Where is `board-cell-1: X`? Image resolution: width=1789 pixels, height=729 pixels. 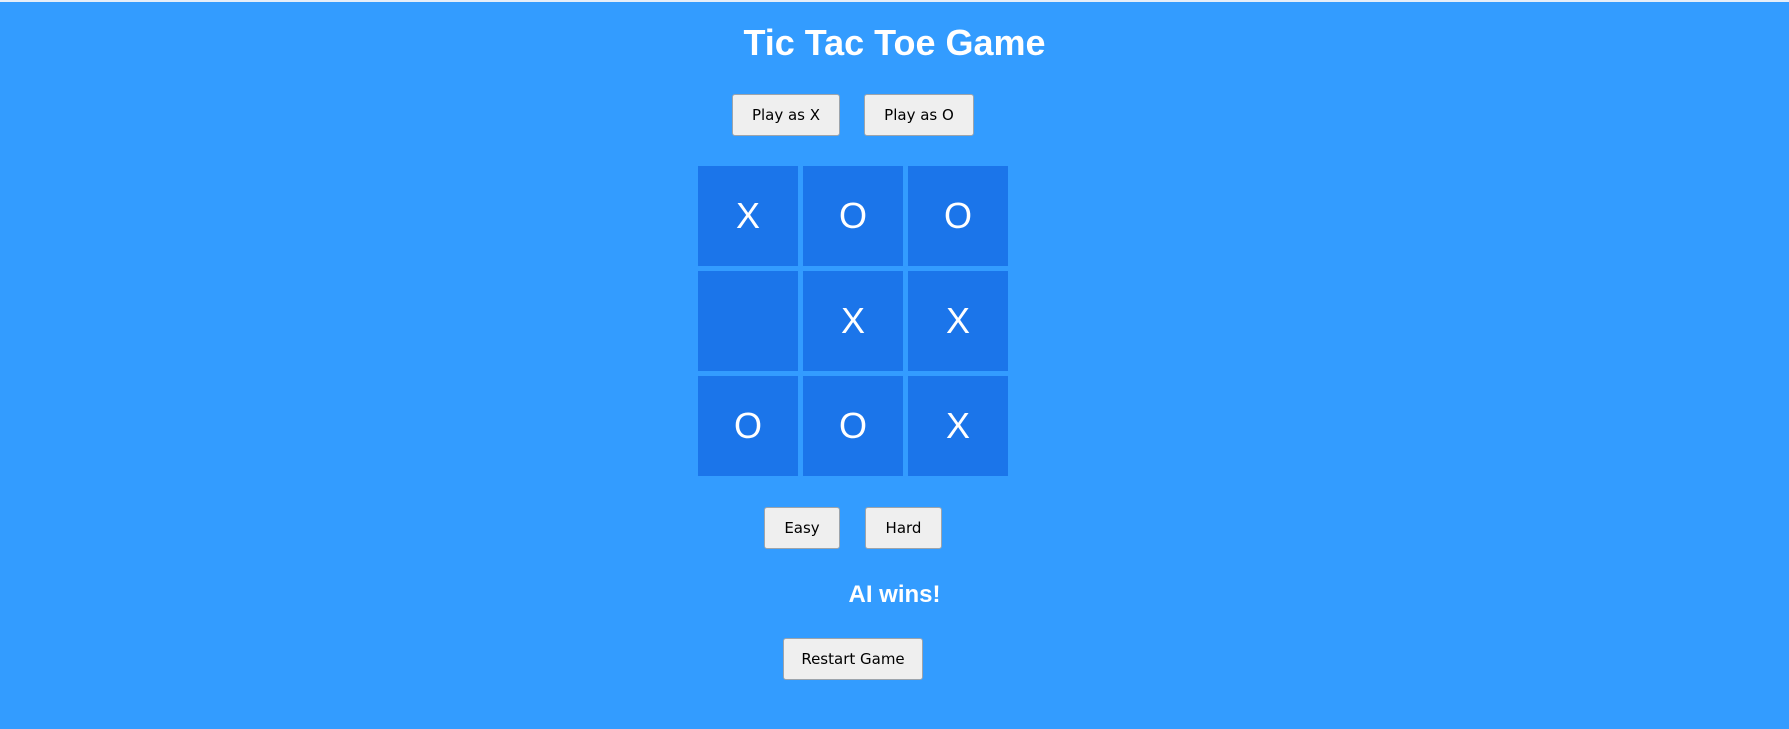
board-cell-1: X is located at coordinates (748, 216).